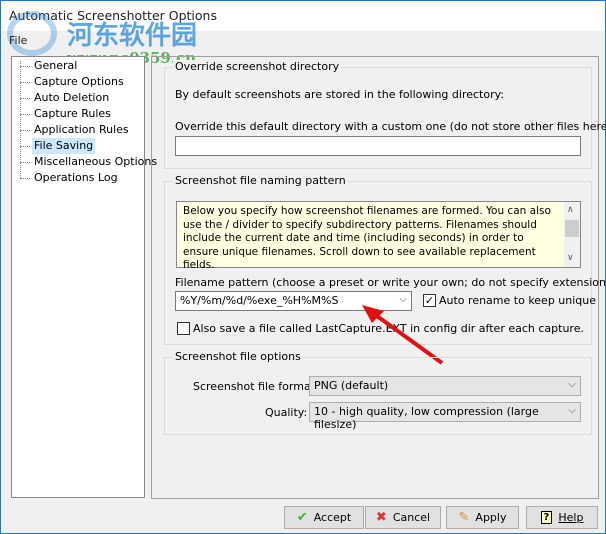  I want to click on format-label: Screenshot file format:, so click(256, 386).